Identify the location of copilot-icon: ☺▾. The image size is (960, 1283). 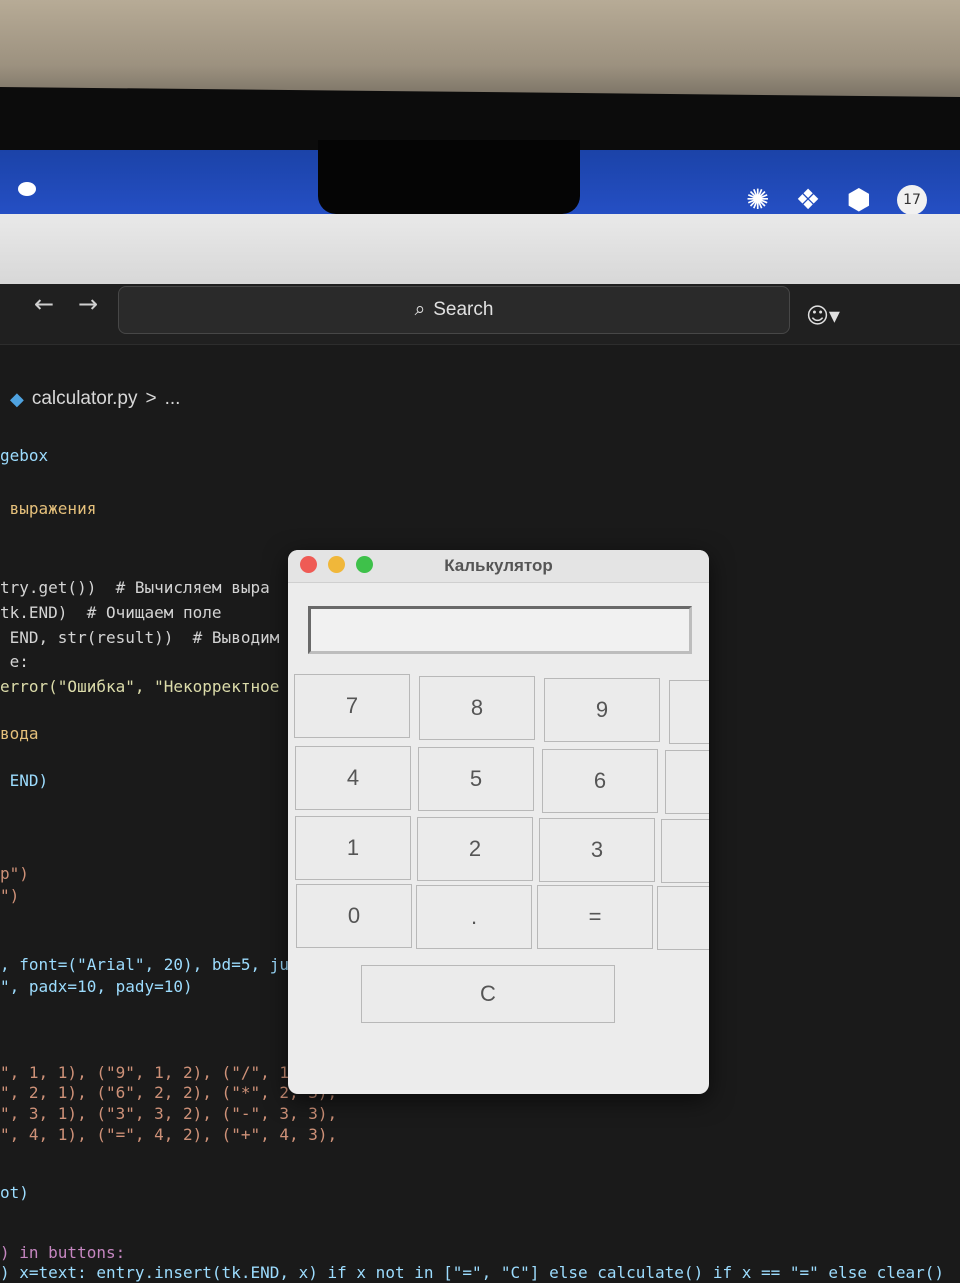
(823, 316).